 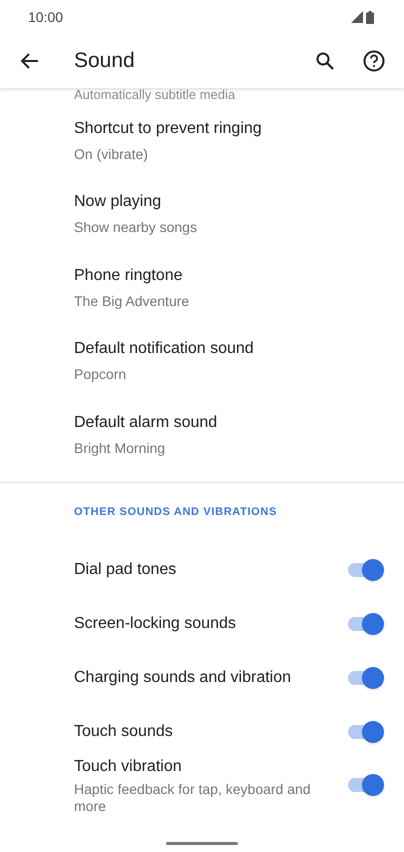 I want to click on item-subtitle: Show nearby songs, so click(x=136, y=228).